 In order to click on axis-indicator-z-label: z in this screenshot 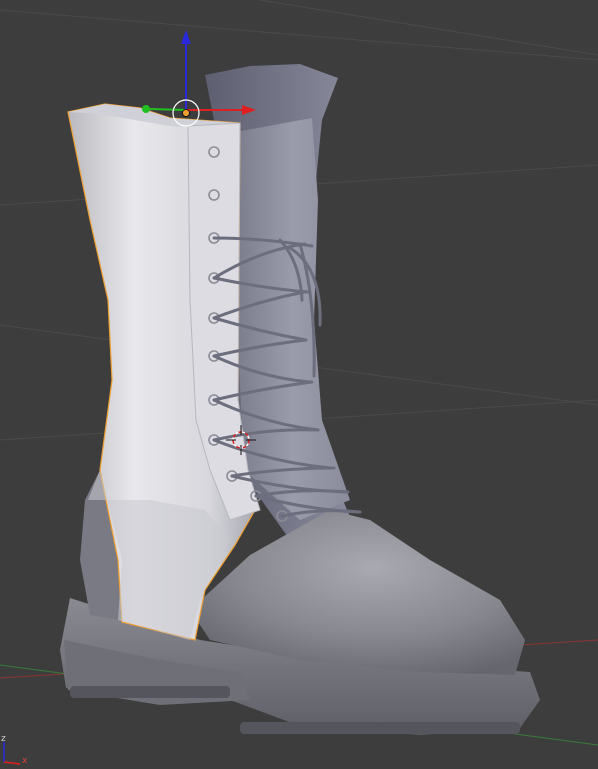, I will do `click(3, 739)`.